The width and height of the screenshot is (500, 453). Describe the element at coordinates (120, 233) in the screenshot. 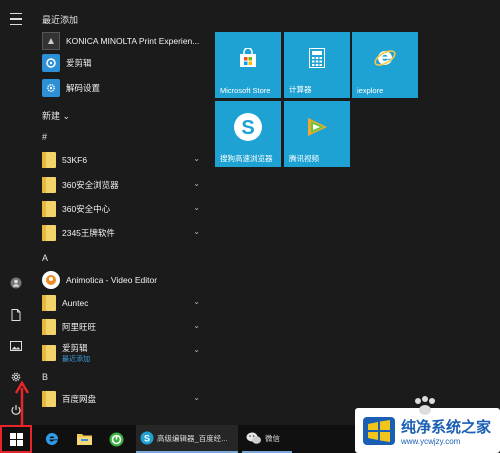

I see `app-item-2345: 2345王牌软件 ⌄` at that location.